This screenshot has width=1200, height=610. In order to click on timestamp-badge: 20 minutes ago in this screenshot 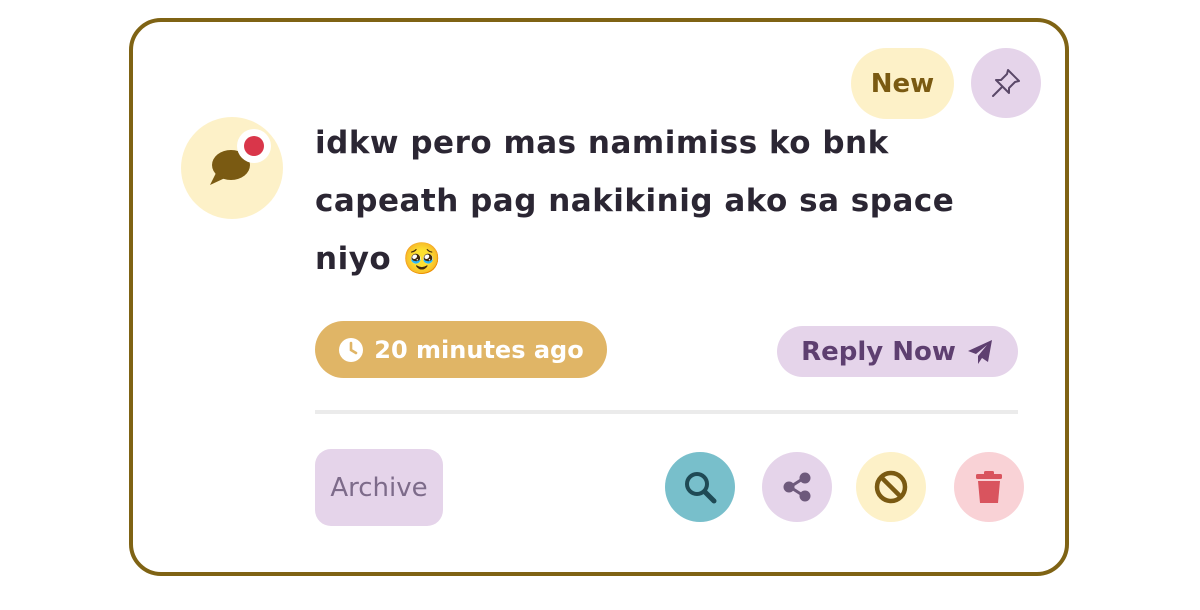, I will do `click(461, 349)`.